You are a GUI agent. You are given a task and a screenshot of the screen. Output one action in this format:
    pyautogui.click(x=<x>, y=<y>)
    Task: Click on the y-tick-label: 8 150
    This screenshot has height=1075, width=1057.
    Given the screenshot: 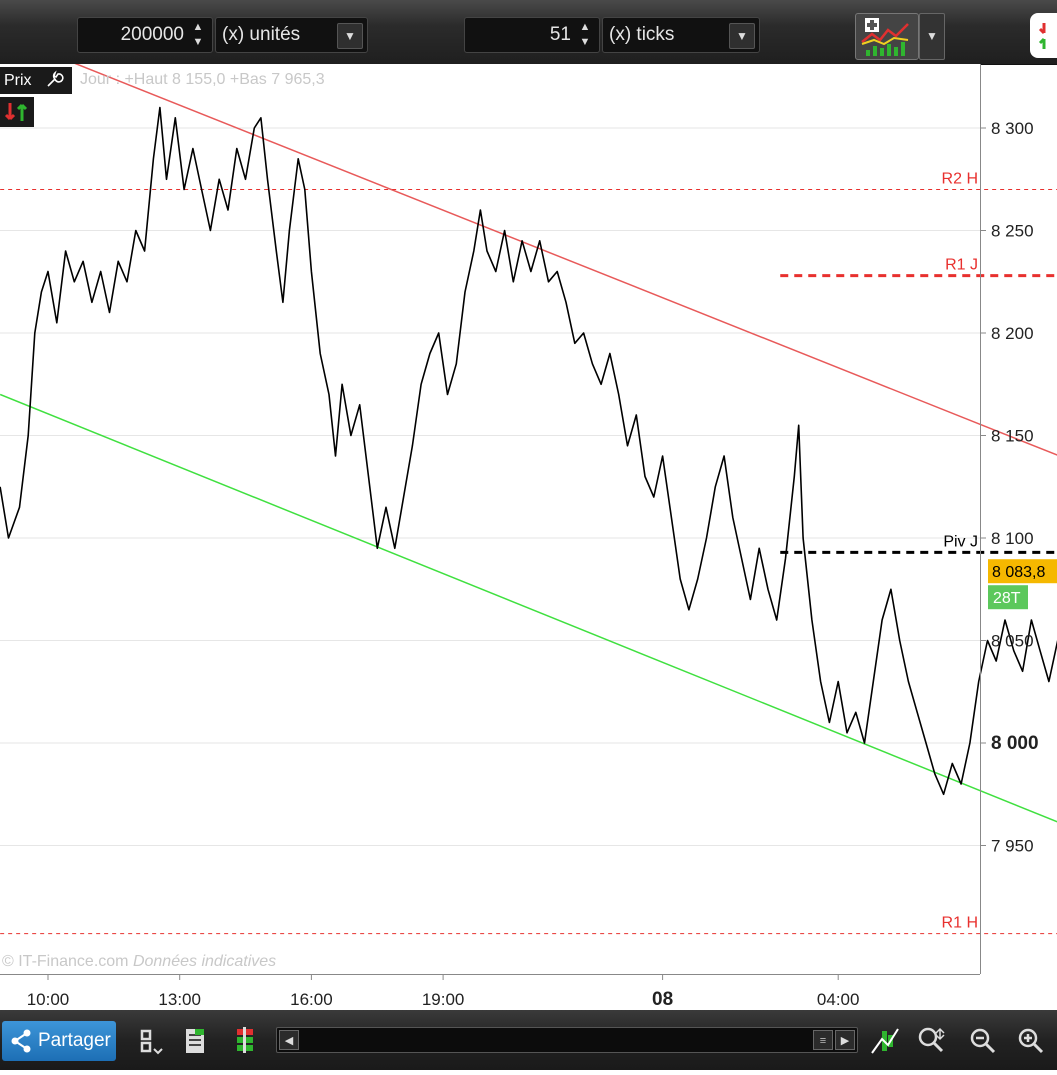 What is the action you would take?
    pyautogui.click(x=1012, y=436)
    